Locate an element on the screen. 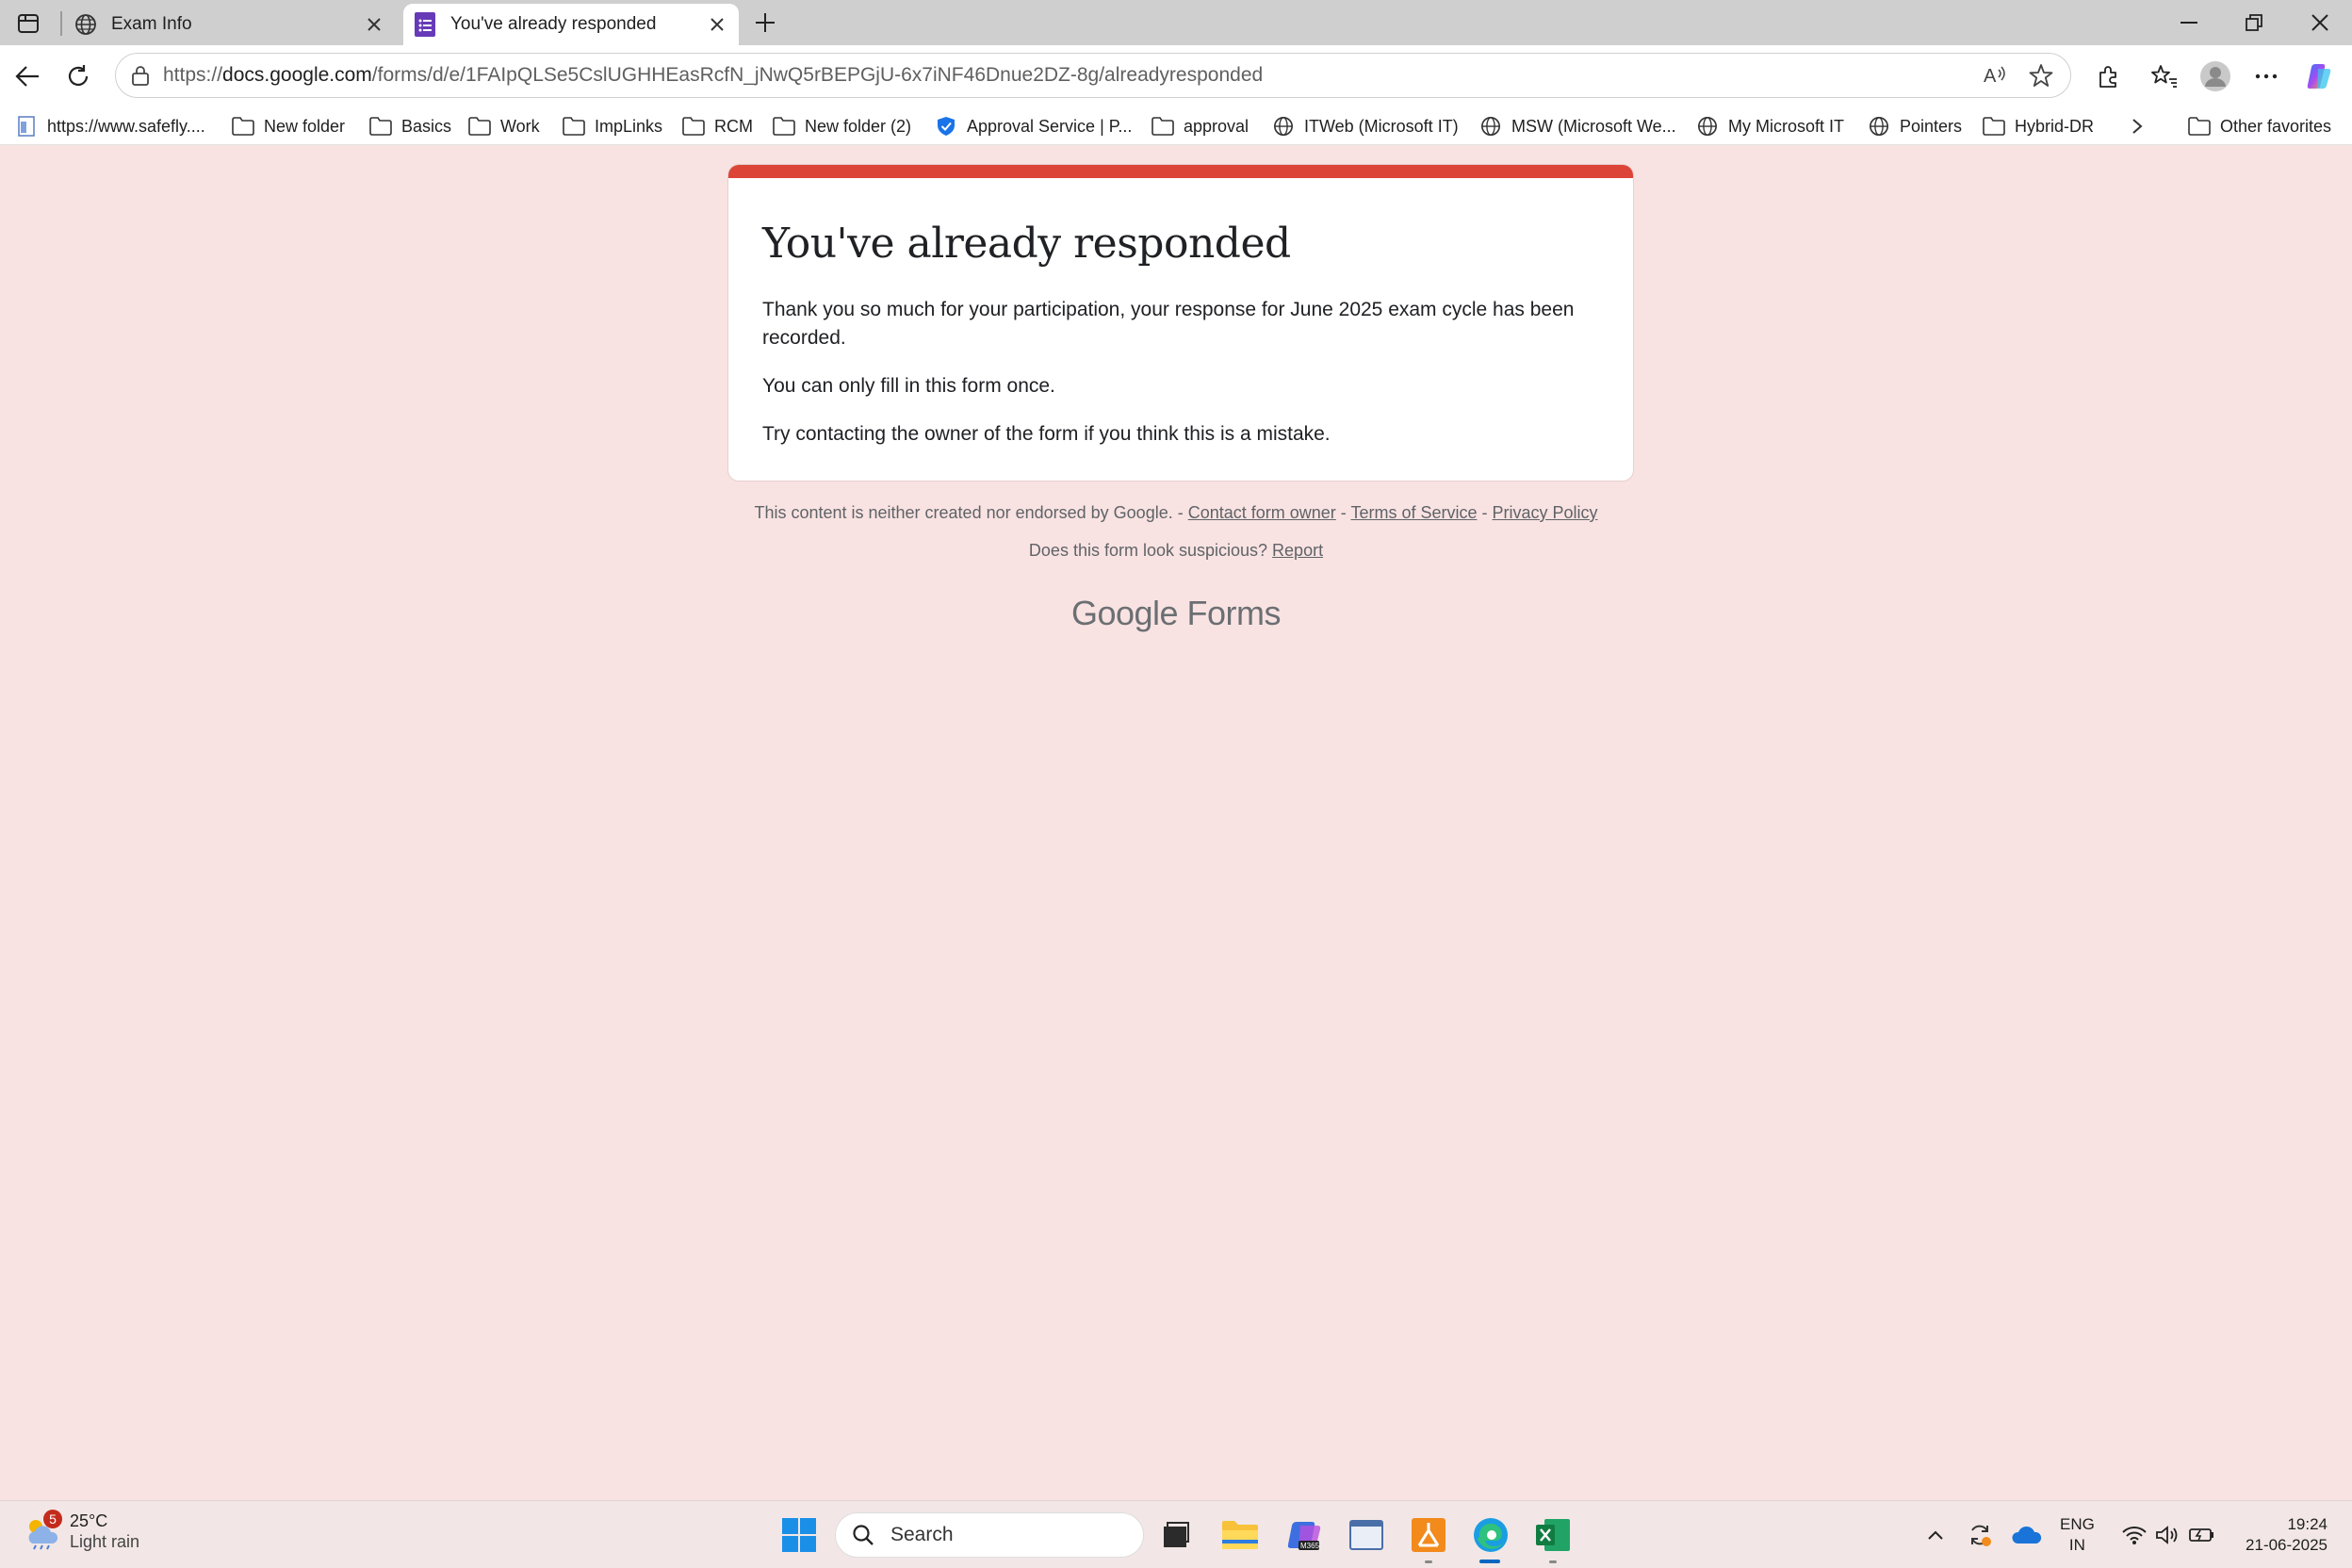 The width and height of the screenshot is (2352, 1568). new-tab-button is located at coordinates (765, 23).